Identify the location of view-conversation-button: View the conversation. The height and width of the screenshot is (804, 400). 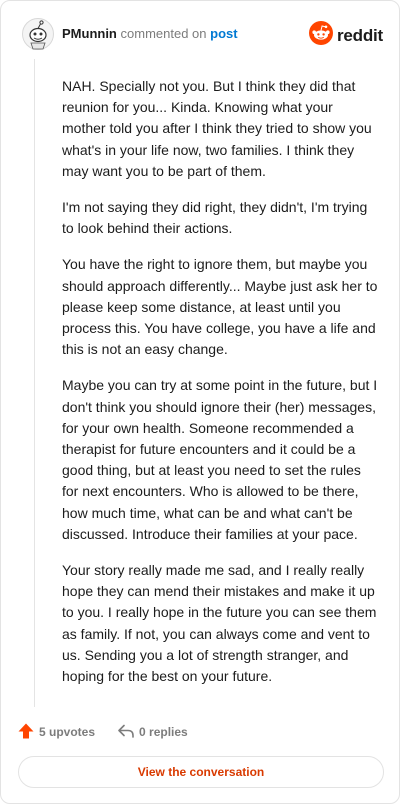
(201, 772).